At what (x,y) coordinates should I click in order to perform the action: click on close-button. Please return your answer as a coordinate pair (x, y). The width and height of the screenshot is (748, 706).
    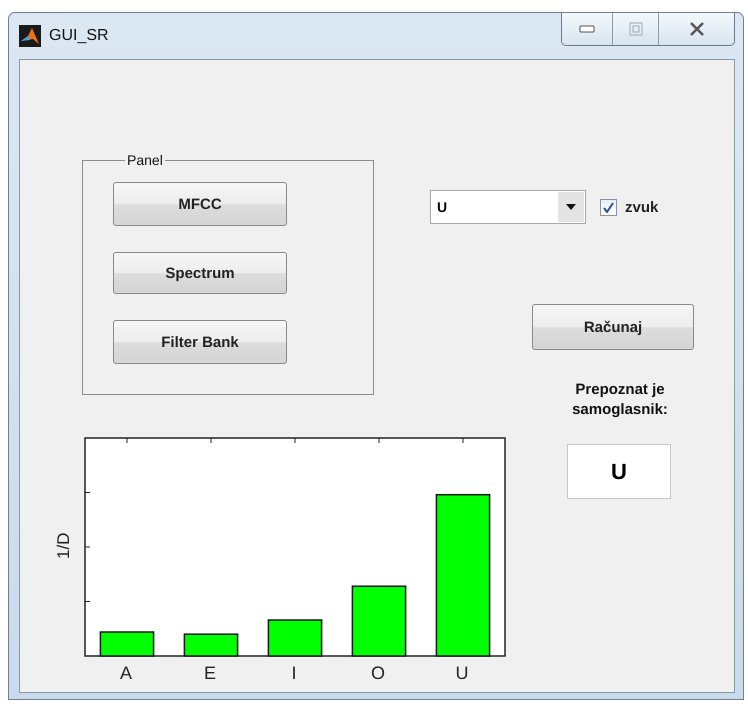
    Looking at the image, I should click on (696, 29).